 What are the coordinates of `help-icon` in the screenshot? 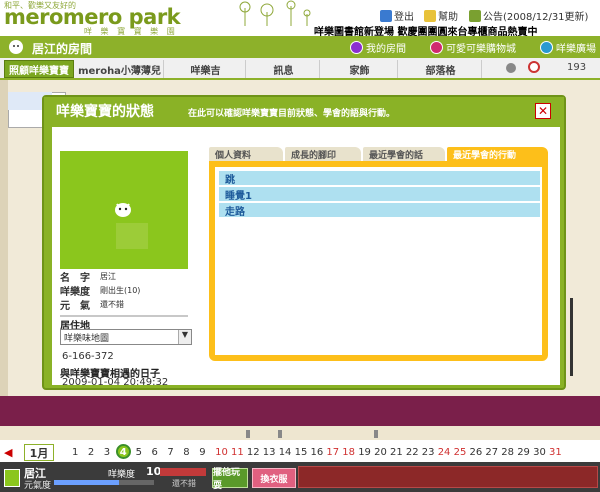 It's located at (430, 15).